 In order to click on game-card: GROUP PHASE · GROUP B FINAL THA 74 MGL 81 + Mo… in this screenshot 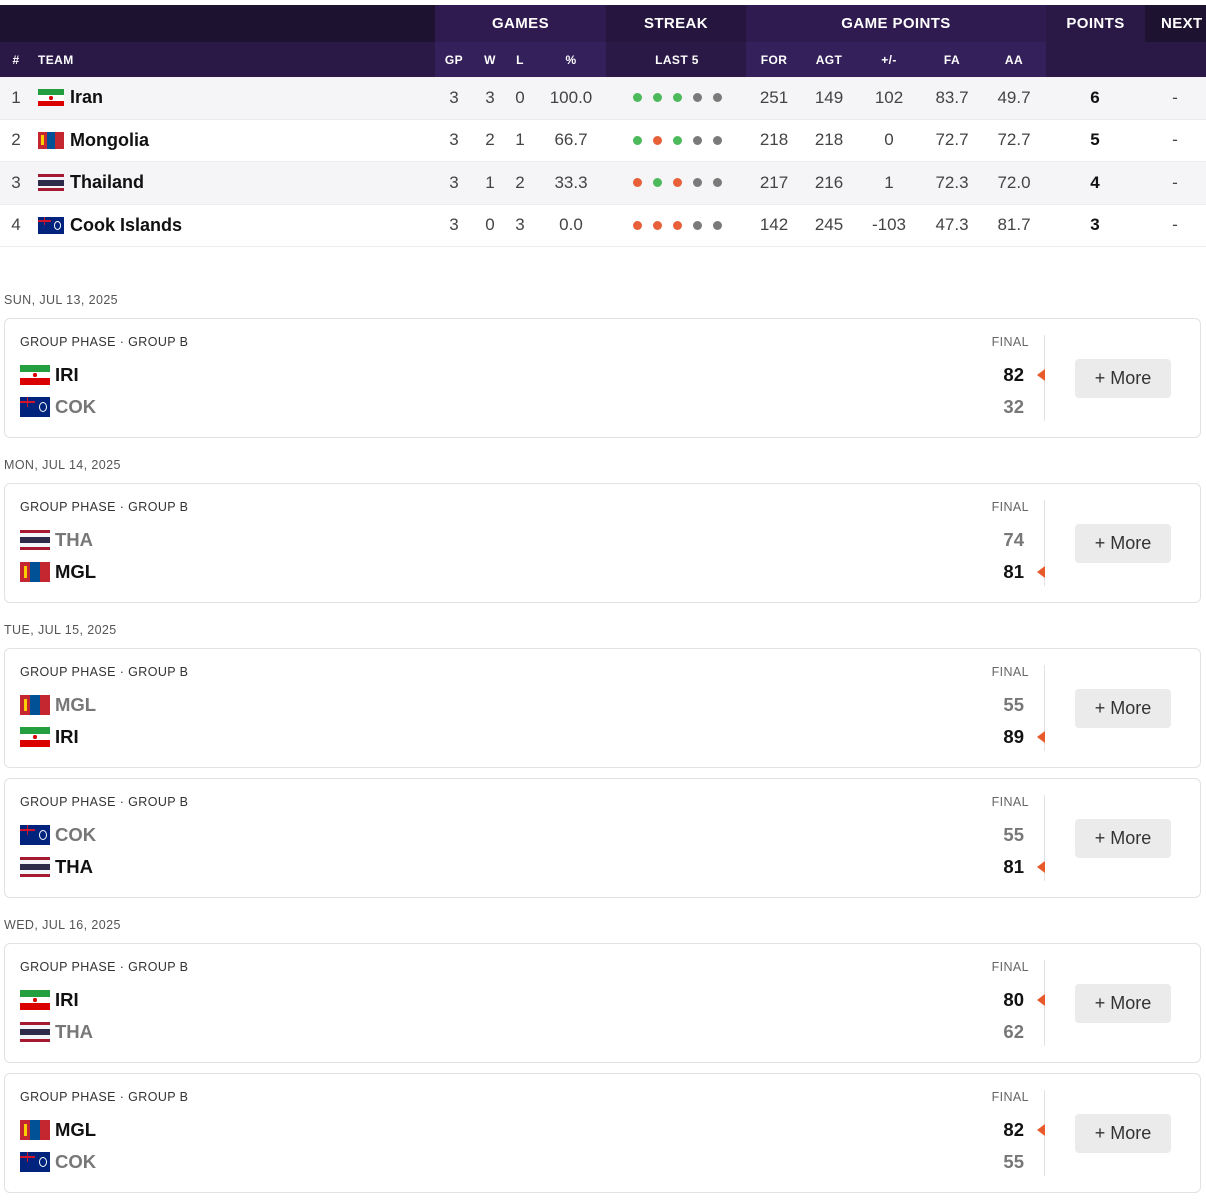, I will do `click(602, 543)`.